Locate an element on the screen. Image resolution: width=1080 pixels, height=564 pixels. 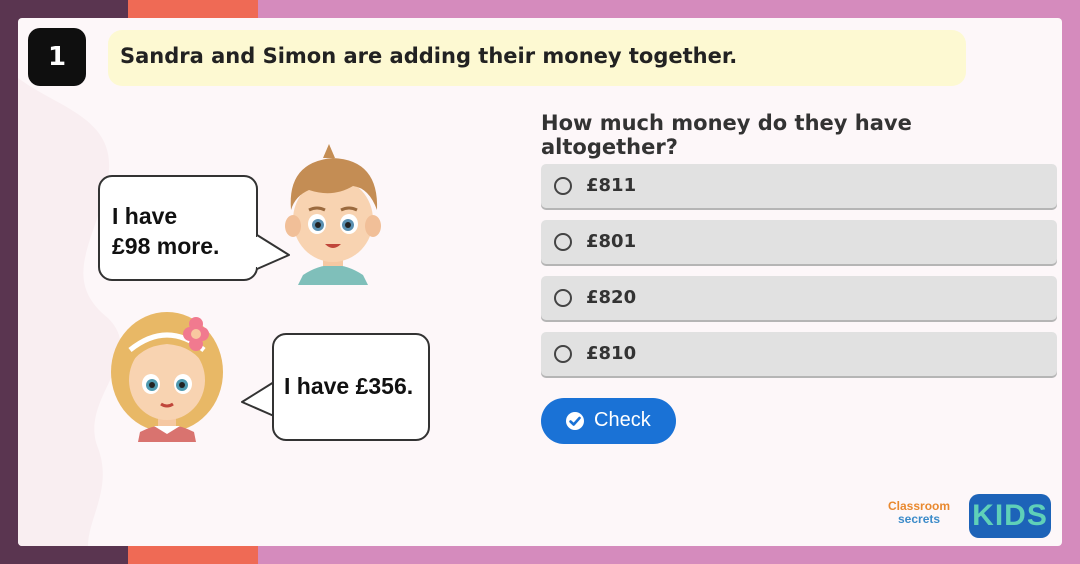
option-label: £820 is located at coordinates (611, 297).